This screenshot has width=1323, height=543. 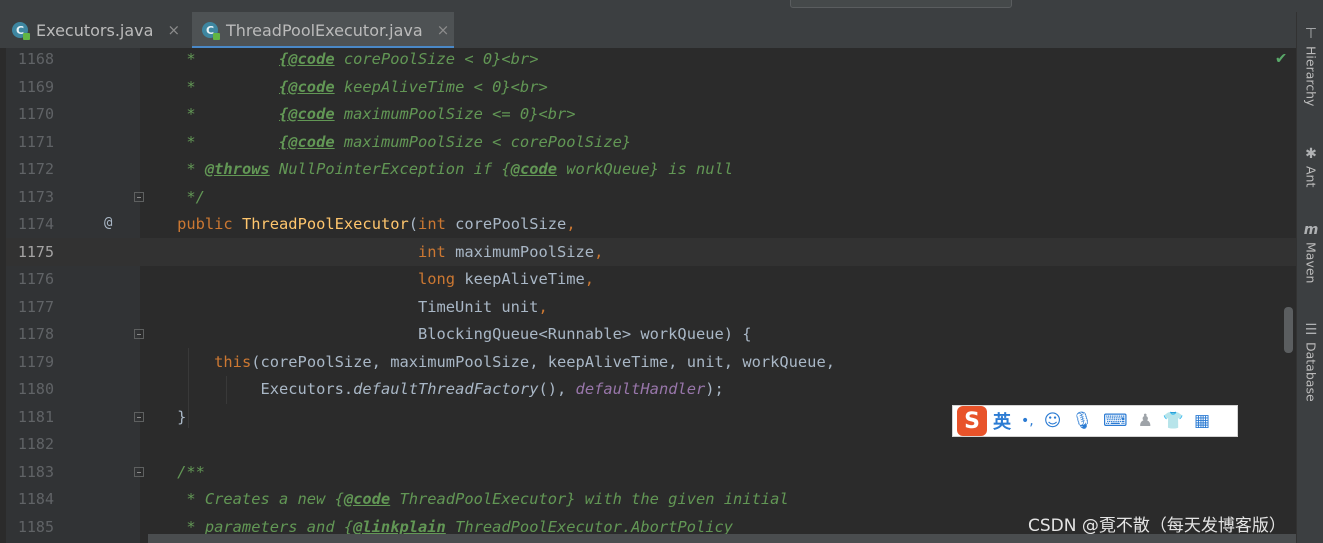 What do you see at coordinates (901, 4) in the screenshot?
I see `search-everywhere-box` at bounding box center [901, 4].